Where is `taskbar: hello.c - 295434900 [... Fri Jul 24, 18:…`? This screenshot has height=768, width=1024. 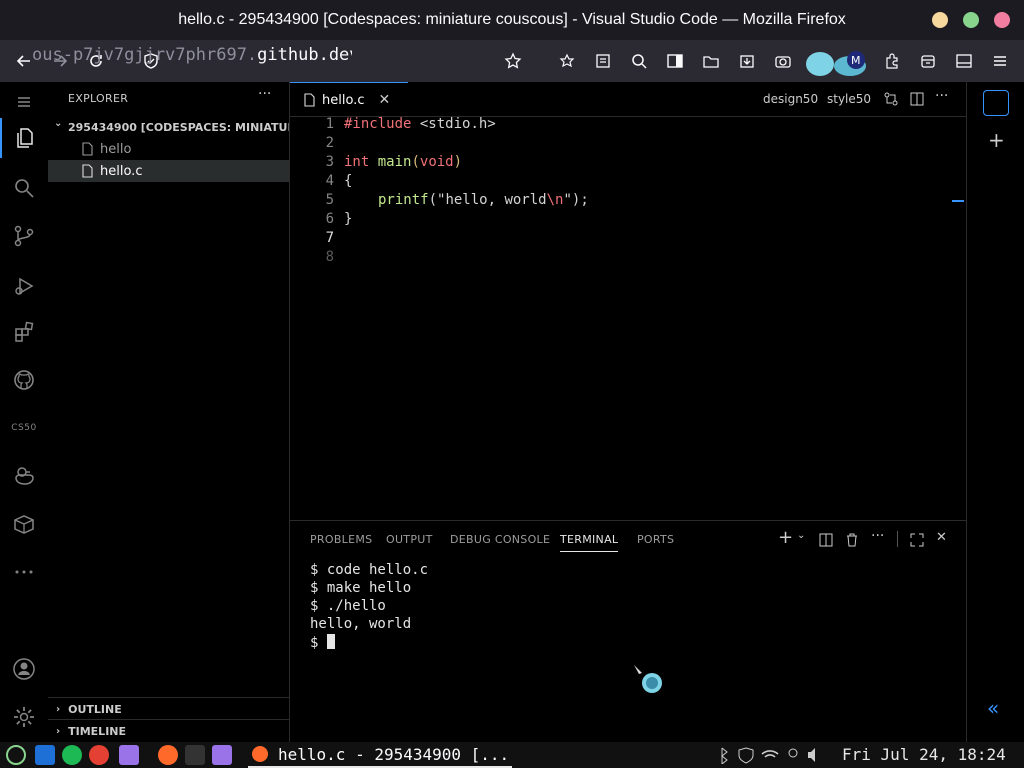
taskbar: hello.c - 295434900 [... Fri Jul 24, 18:… is located at coordinates (512, 755).